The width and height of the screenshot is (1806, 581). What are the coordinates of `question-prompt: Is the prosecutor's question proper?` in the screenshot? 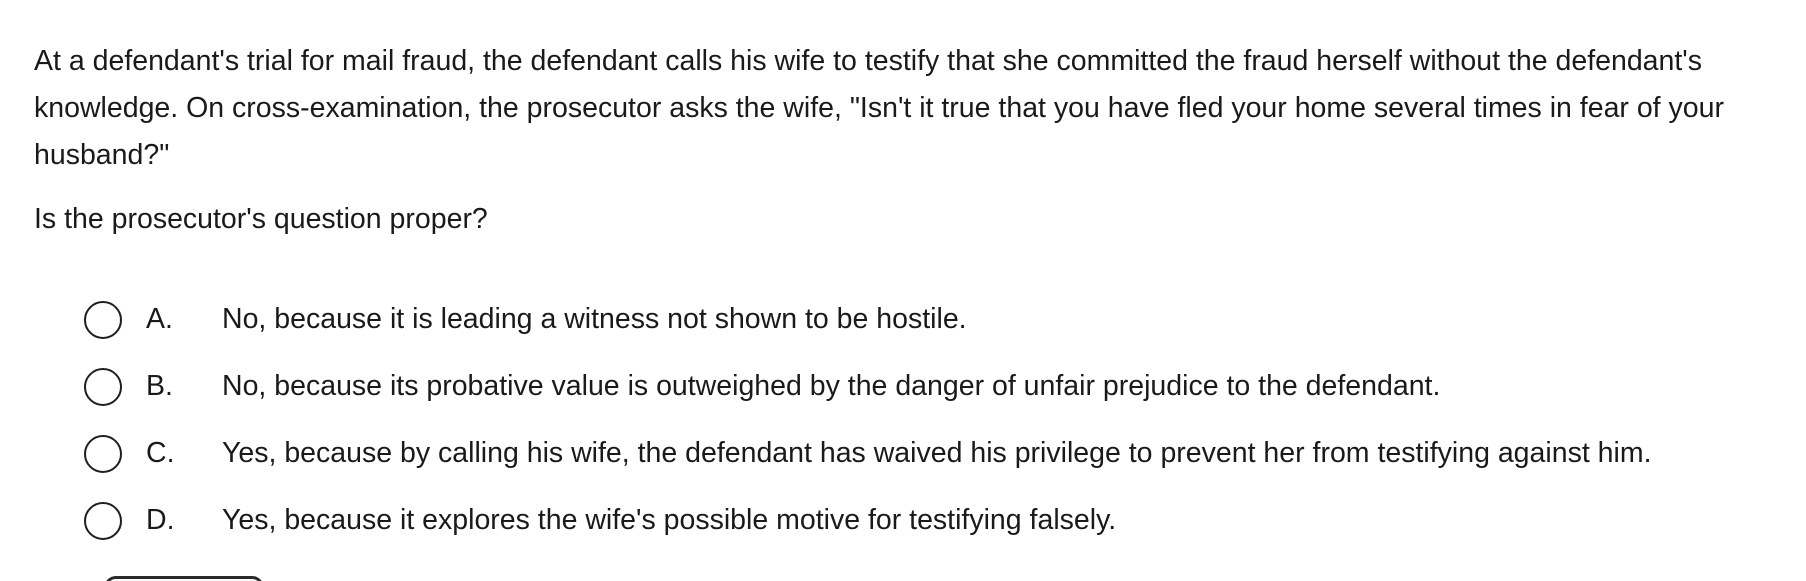 It's located at (261, 219).